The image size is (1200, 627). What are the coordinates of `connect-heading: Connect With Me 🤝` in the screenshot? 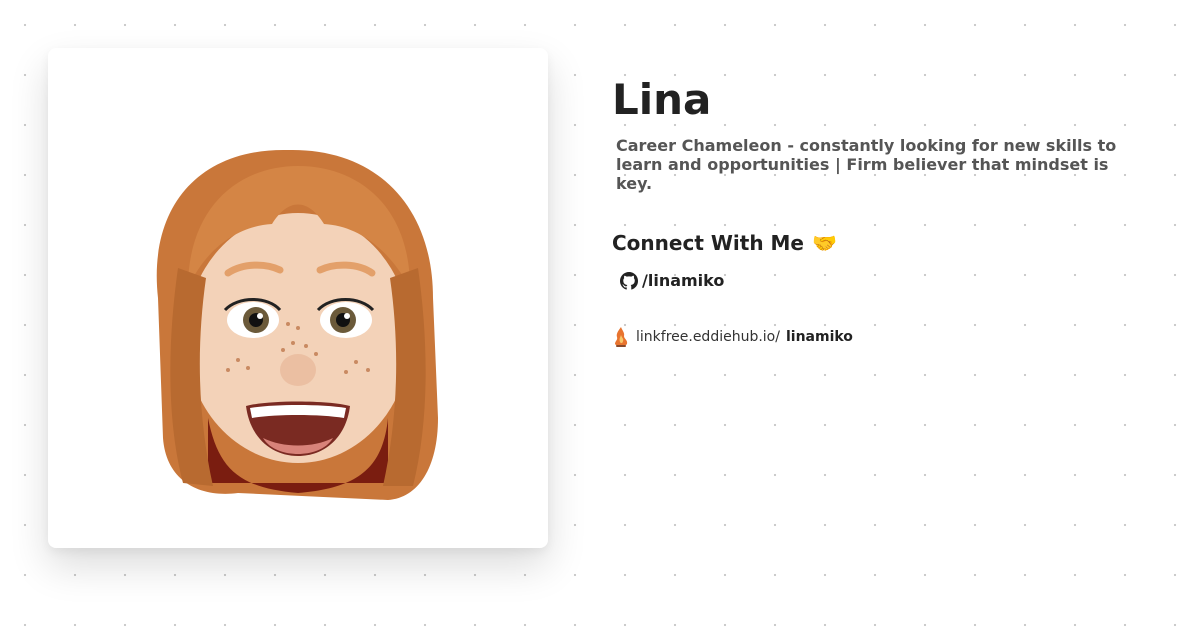 It's located at (882, 243).